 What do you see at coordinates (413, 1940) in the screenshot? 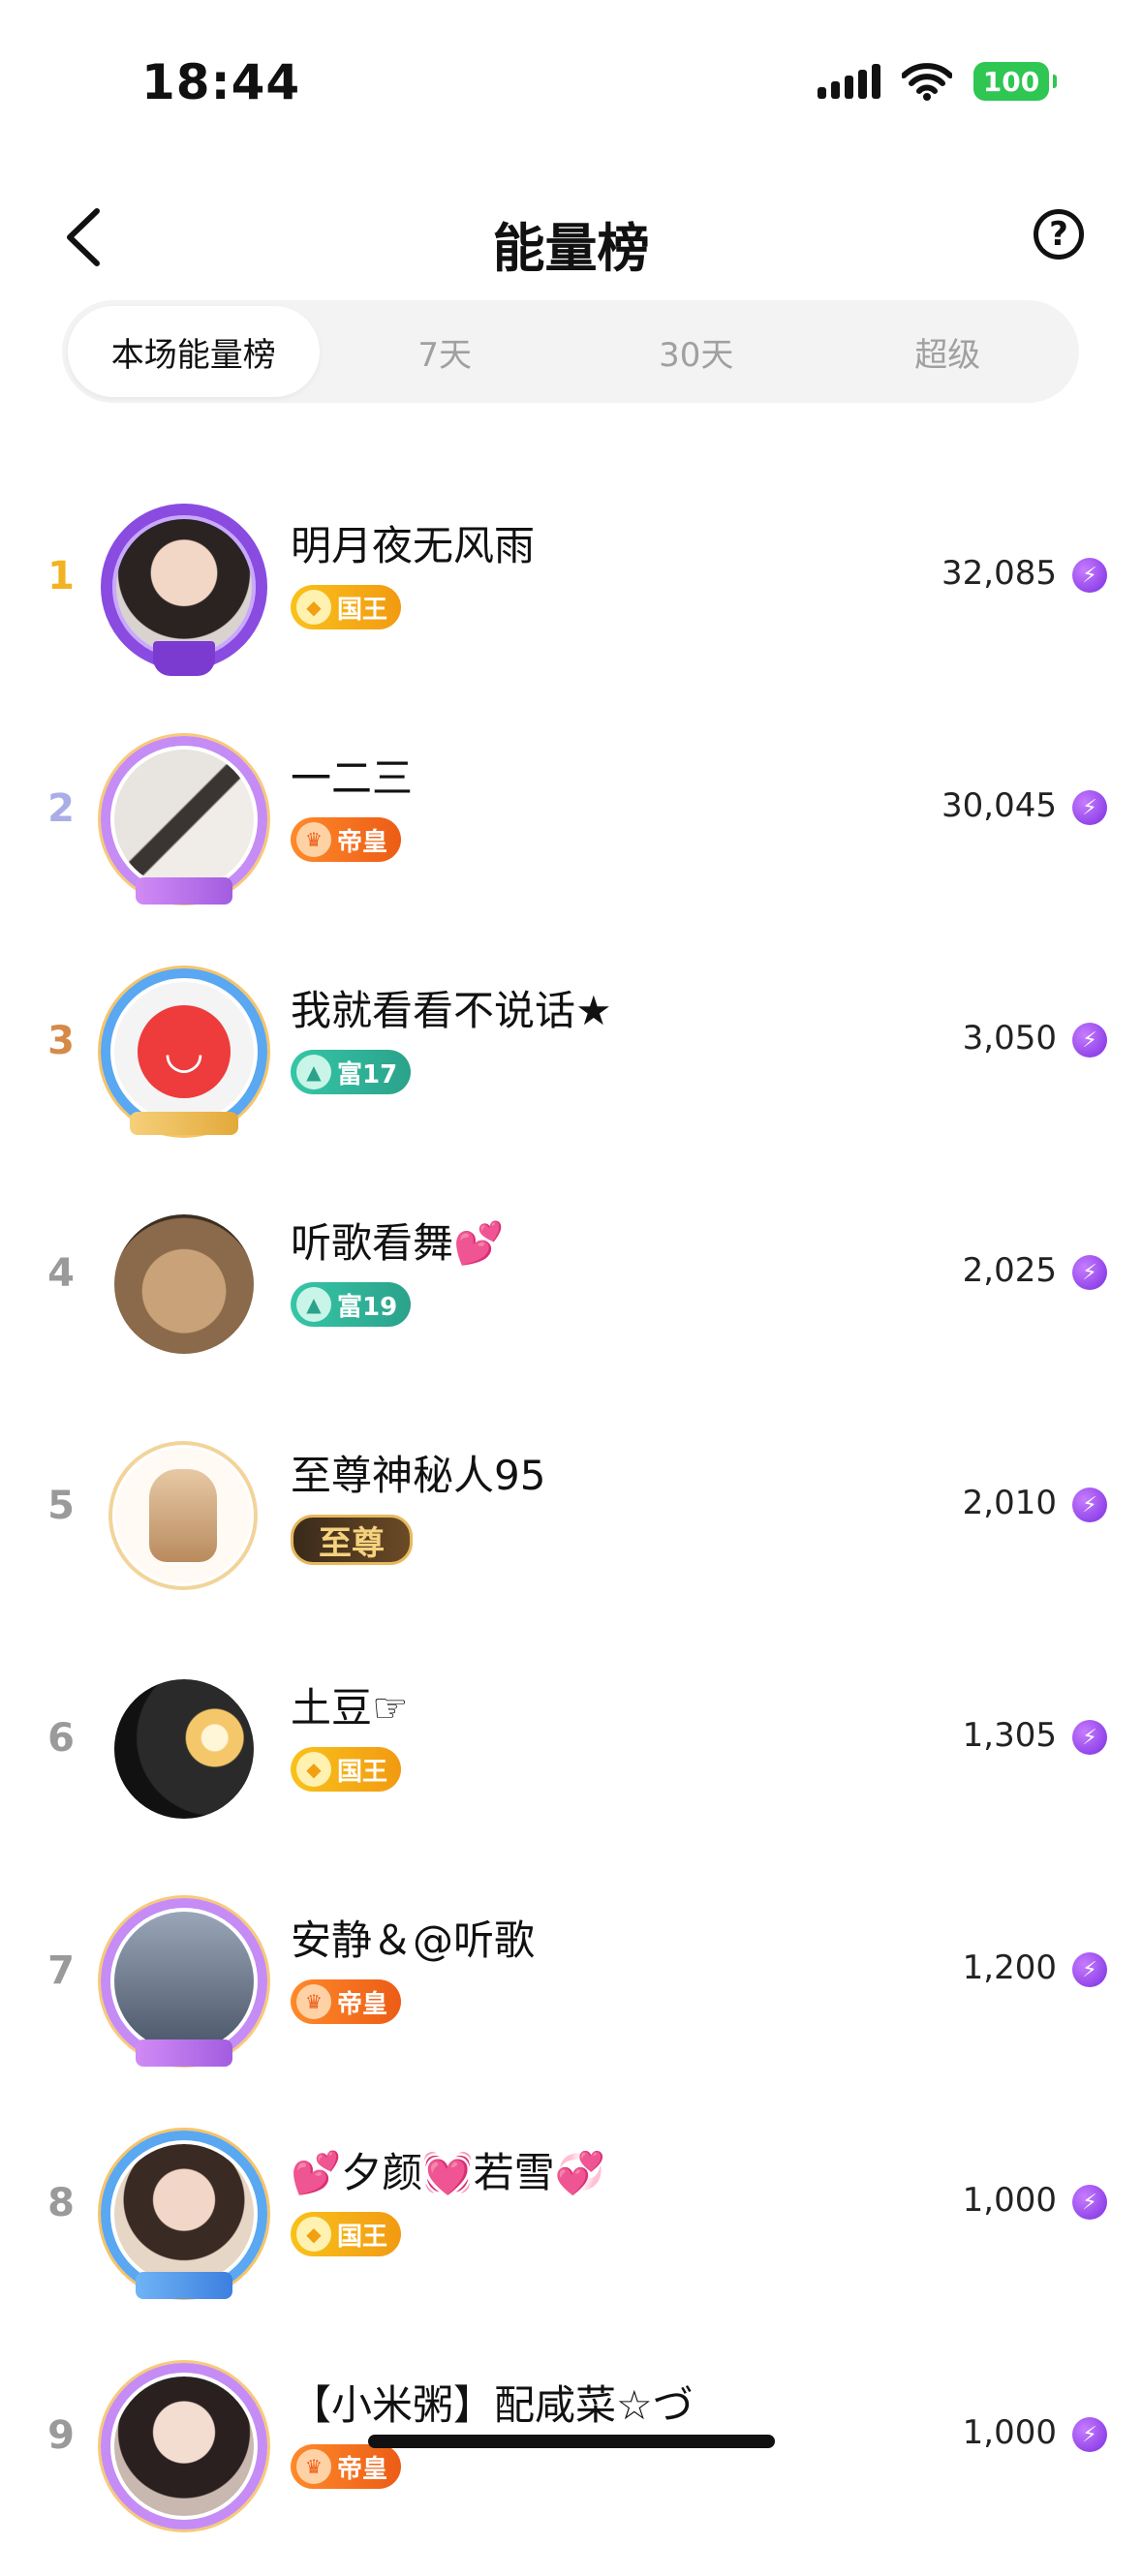
I see `user-name: 安静＆@听歌` at bounding box center [413, 1940].